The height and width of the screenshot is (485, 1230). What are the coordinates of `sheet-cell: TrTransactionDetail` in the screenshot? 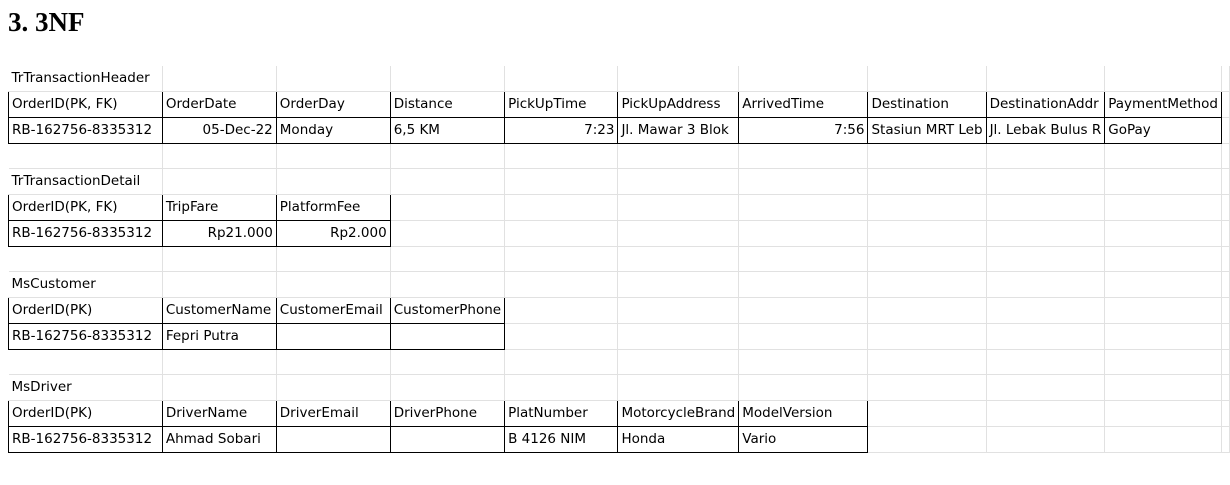 It's located at (85, 181).